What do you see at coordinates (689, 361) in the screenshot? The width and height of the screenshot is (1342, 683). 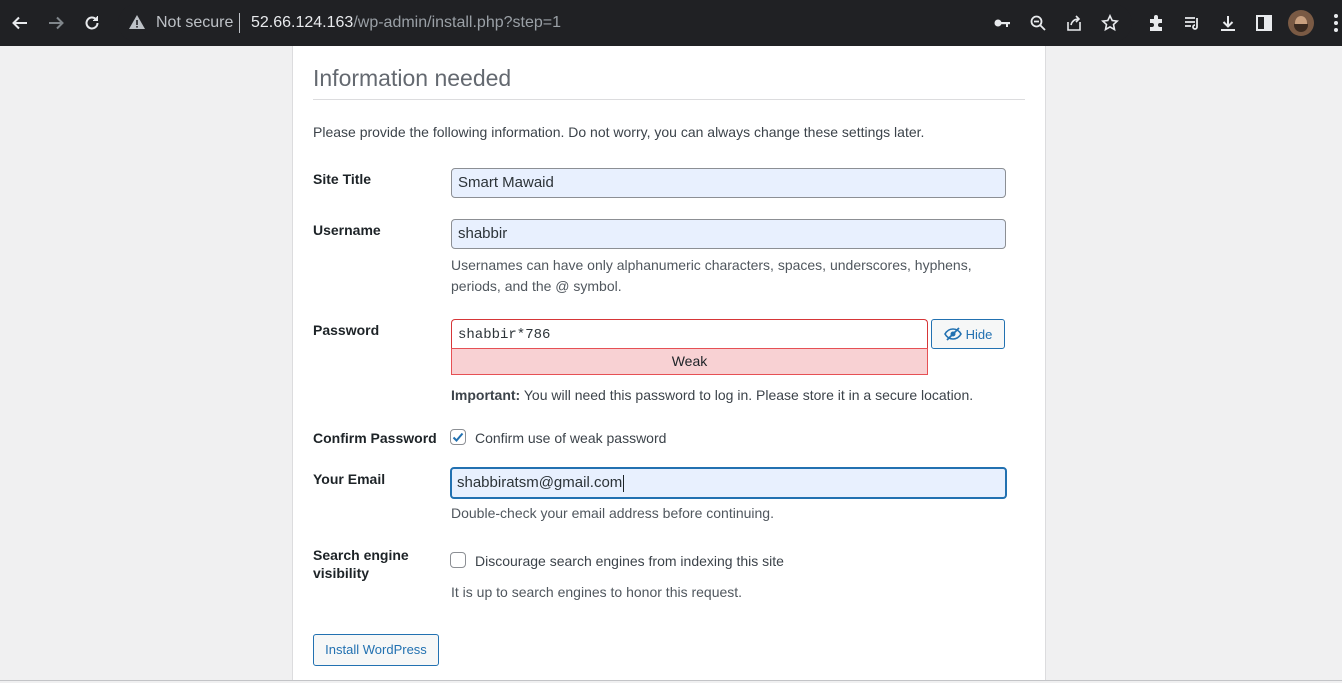 I see `password-strength-meter: Weak` at bounding box center [689, 361].